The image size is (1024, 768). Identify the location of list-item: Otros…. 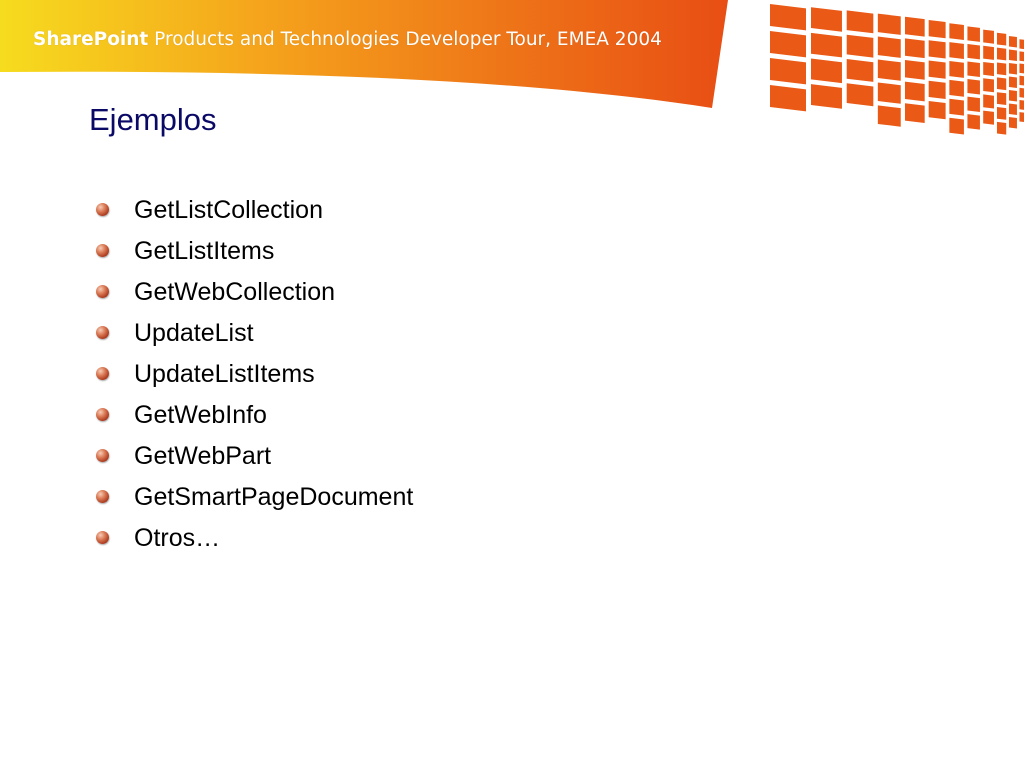
(254, 538).